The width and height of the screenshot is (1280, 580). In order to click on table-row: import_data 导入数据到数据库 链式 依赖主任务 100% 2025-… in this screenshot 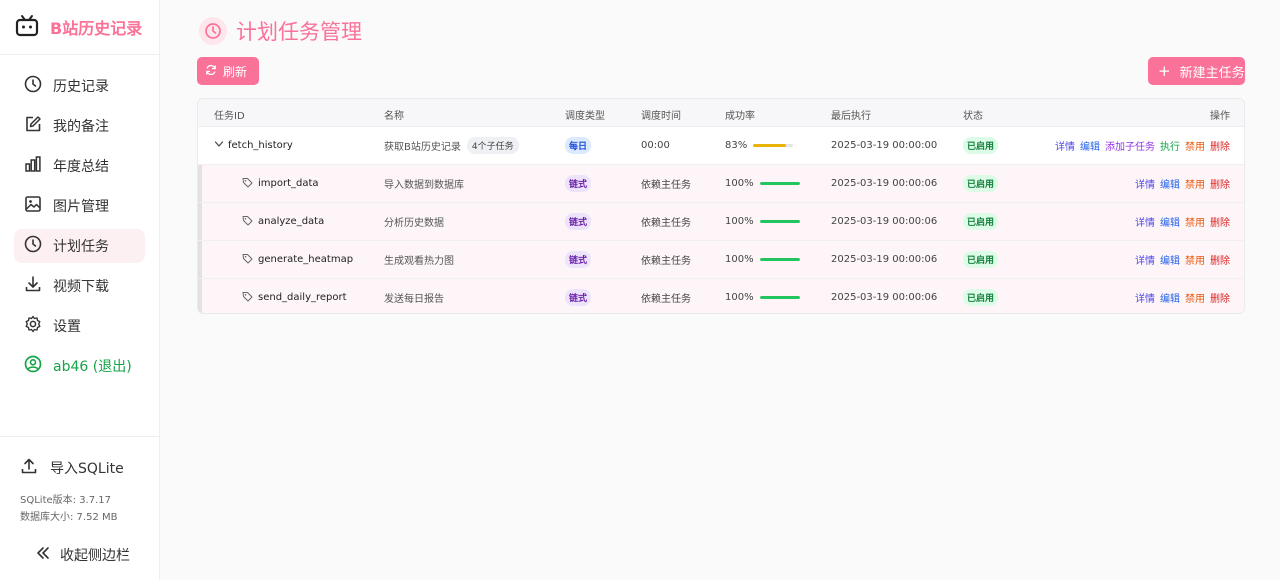, I will do `click(721, 184)`.